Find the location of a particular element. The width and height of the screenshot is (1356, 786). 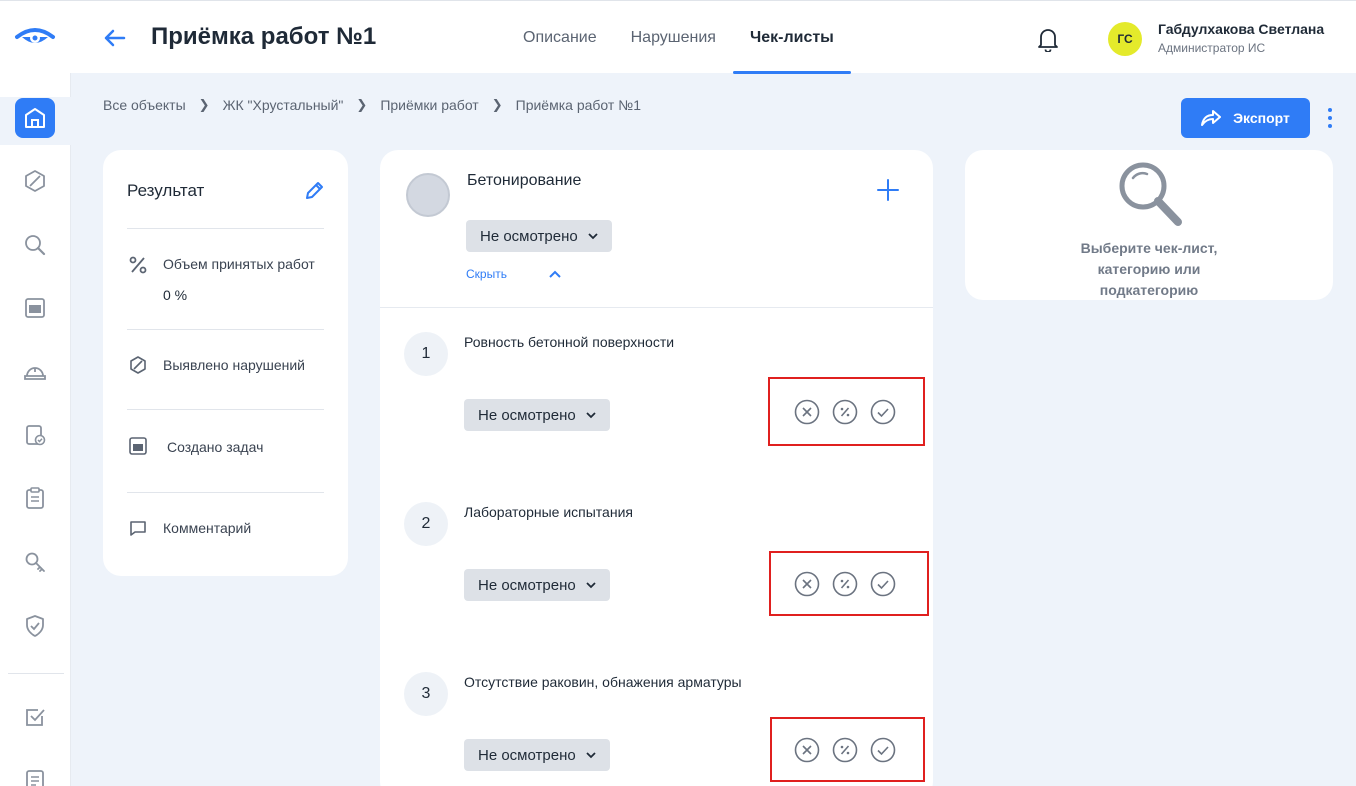

sidebar-item-checklists is located at coordinates (35, 498).